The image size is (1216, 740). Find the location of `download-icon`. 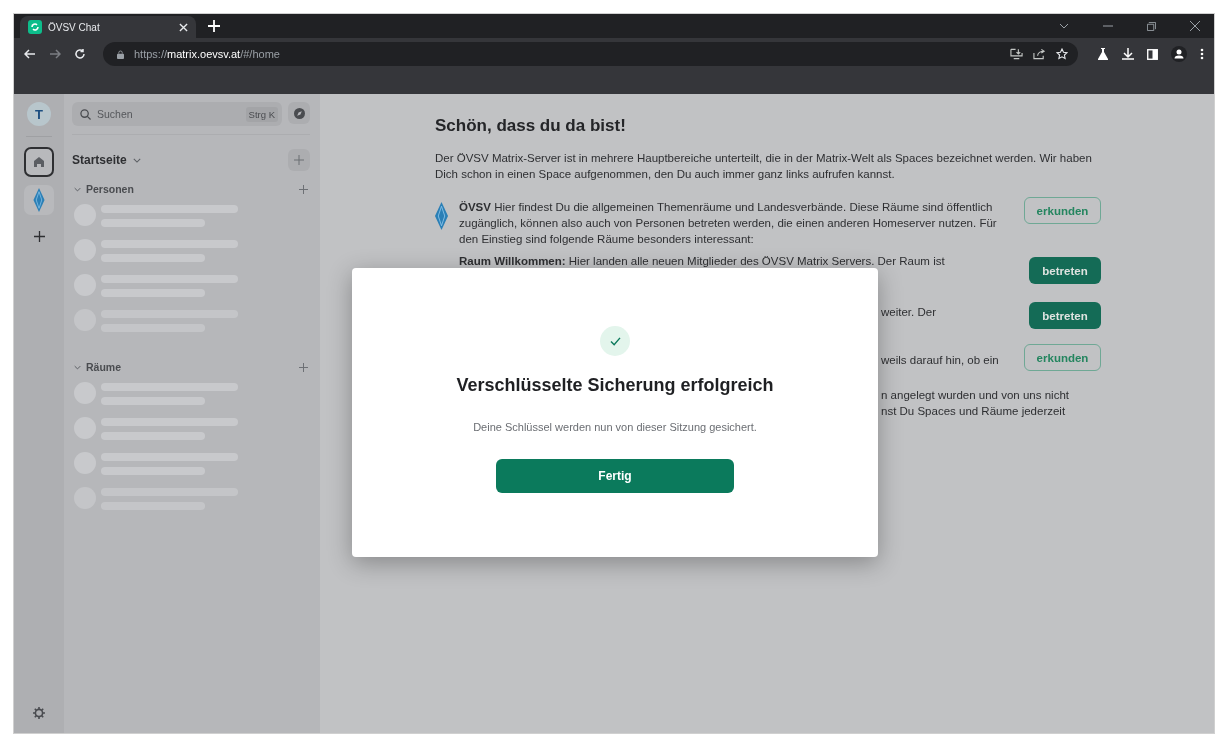

download-icon is located at coordinates (1128, 54).